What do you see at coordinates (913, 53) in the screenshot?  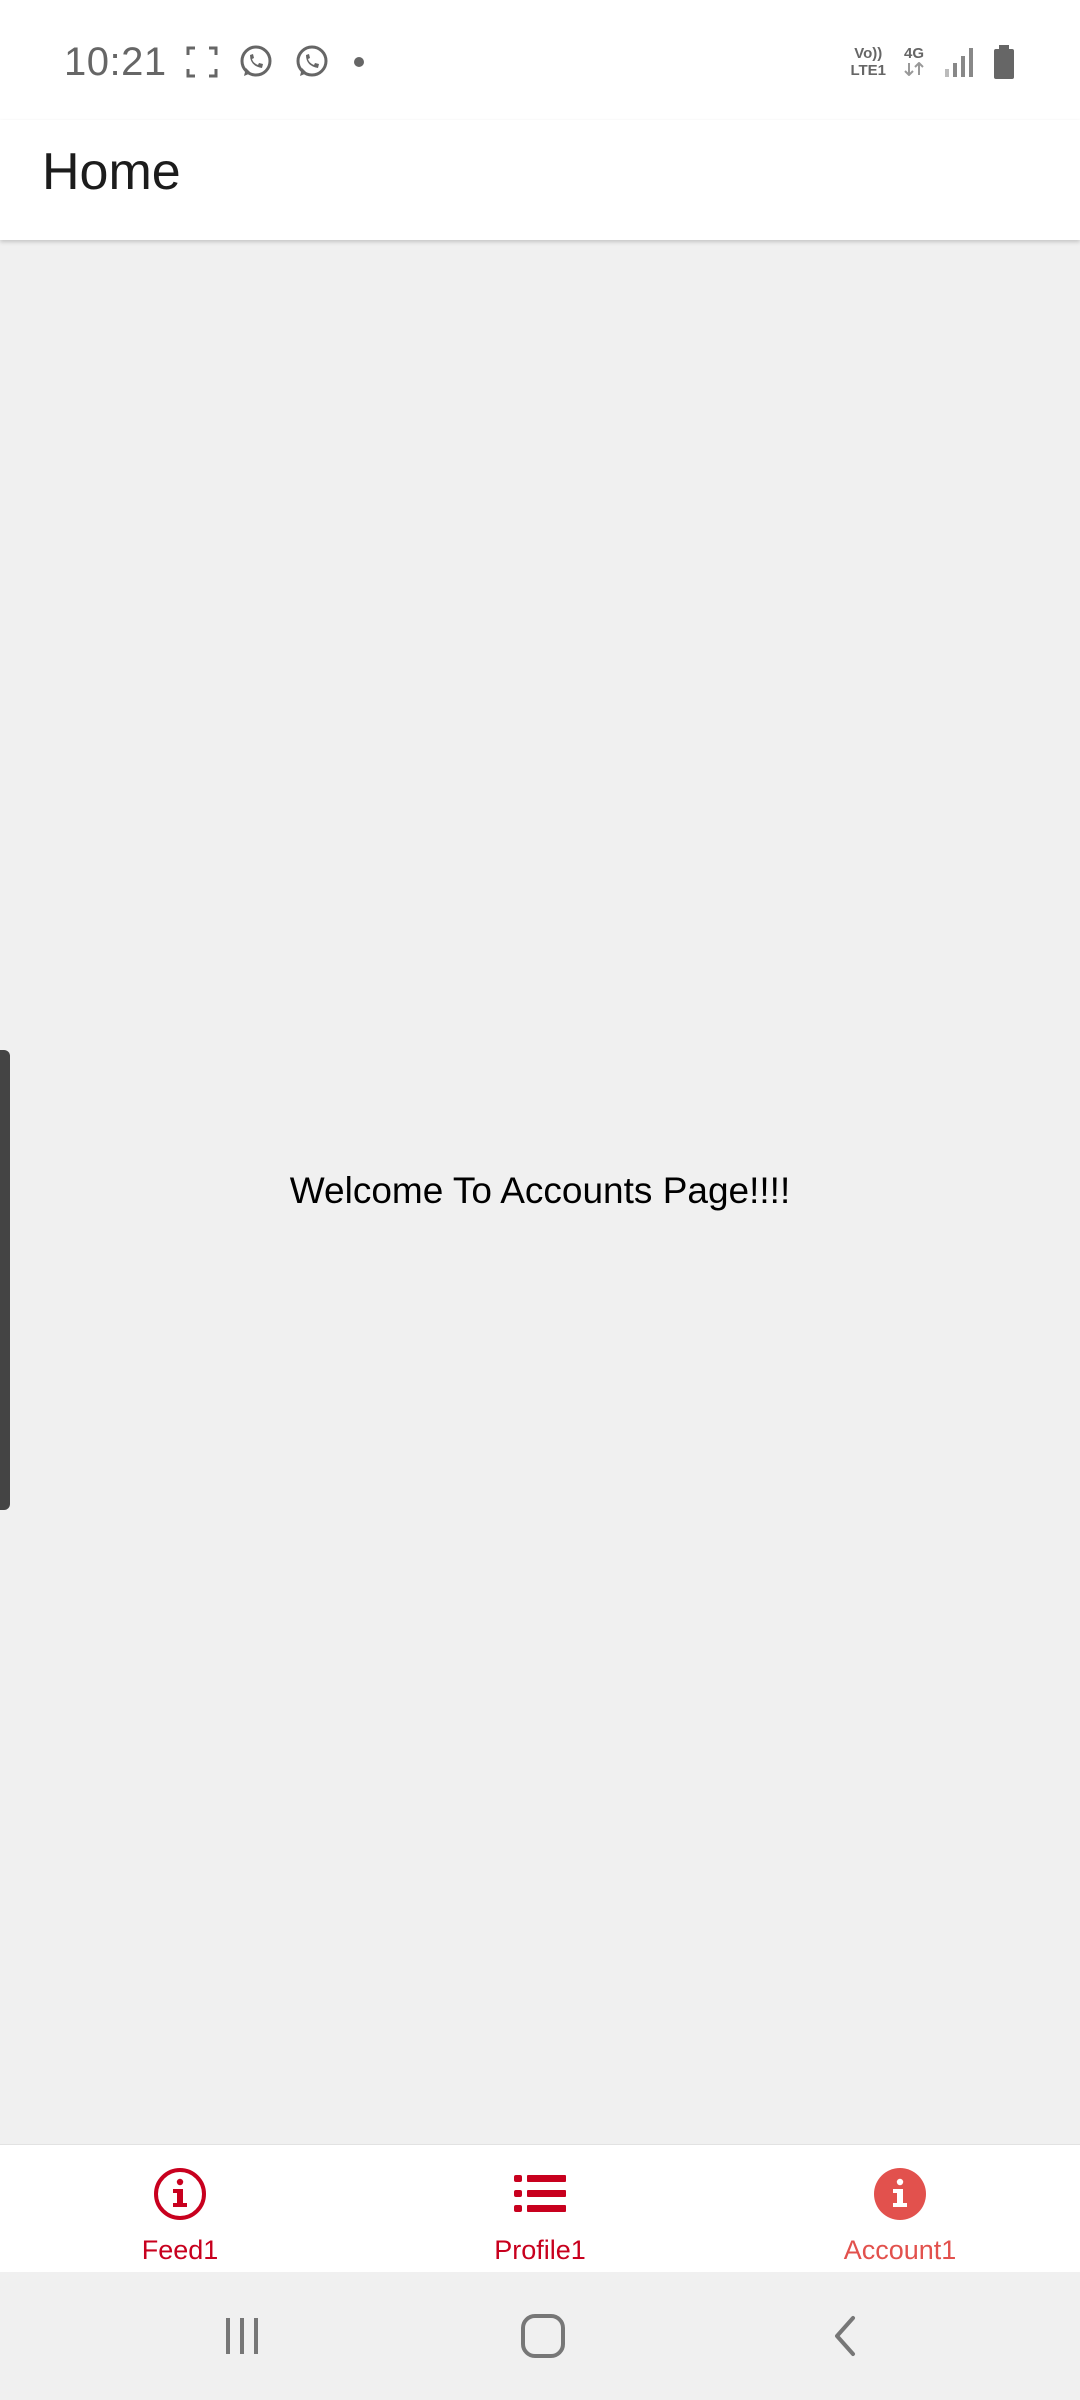 I see `network-type: 4G` at bounding box center [913, 53].